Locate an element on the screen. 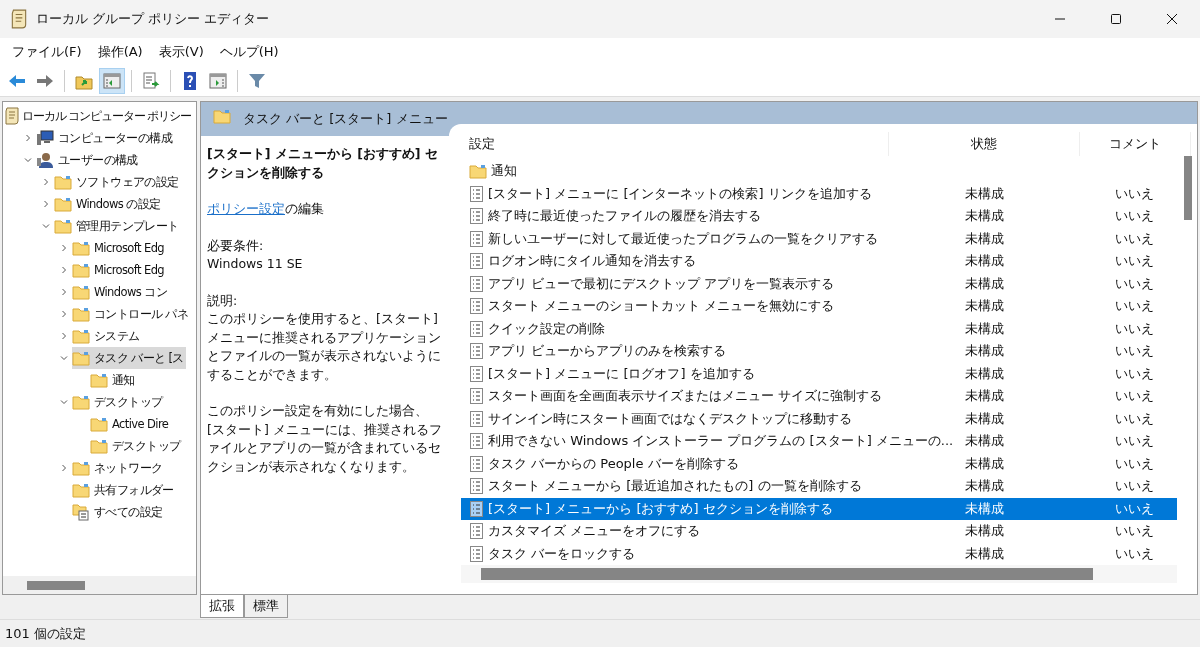  requirement-label: 必要条件: is located at coordinates (236, 245).